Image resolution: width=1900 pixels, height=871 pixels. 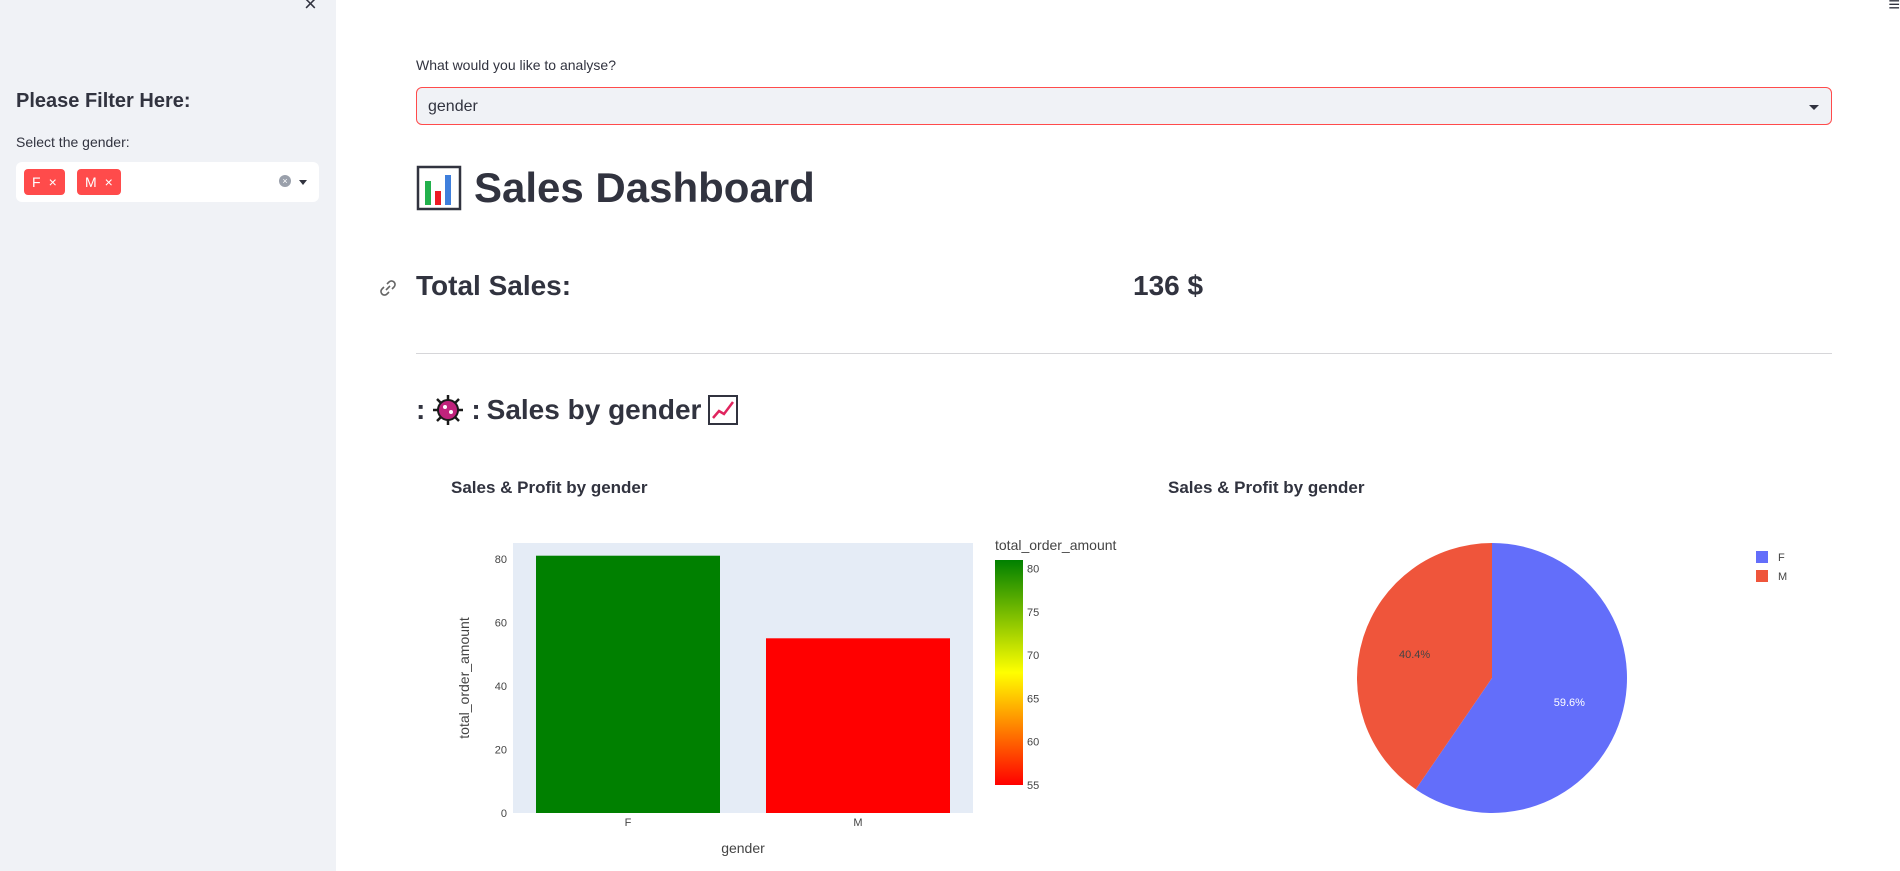 I want to click on sidebar-close-icon: ×, so click(x=310, y=7).